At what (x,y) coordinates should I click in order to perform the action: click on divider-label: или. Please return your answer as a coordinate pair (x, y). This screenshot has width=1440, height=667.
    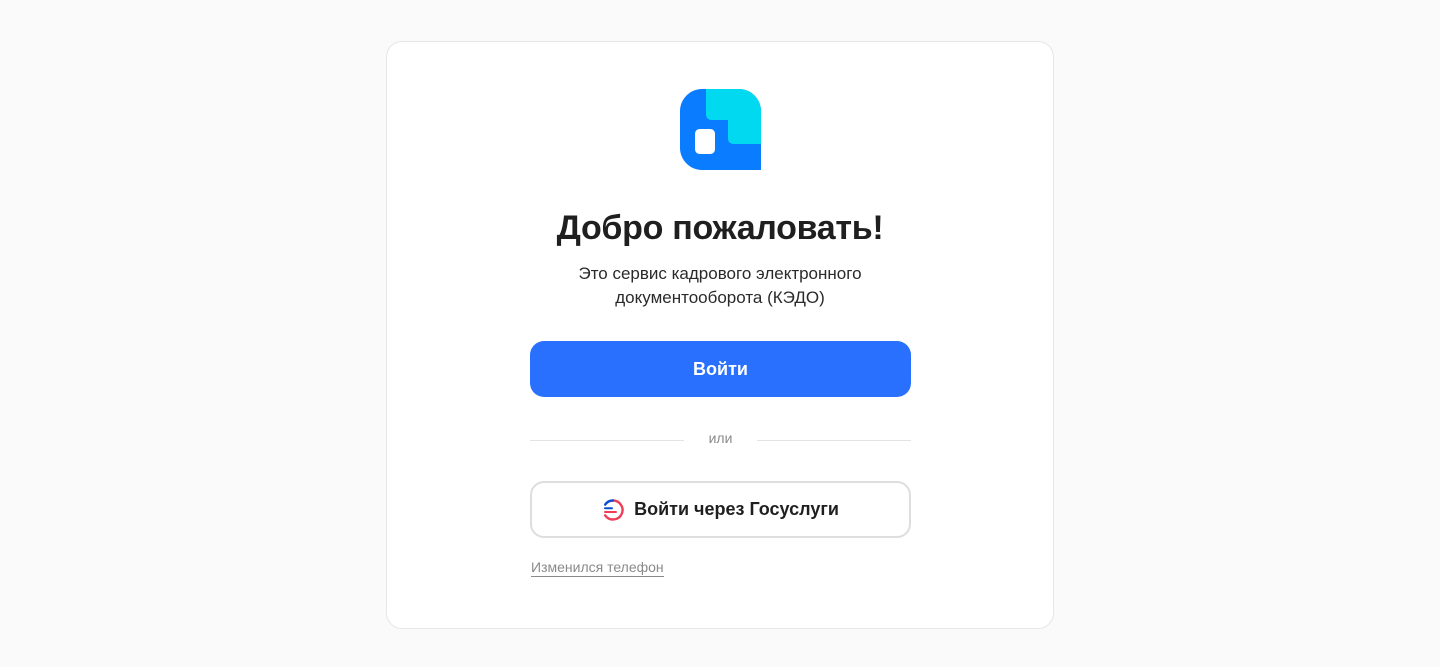
    Looking at the image, I should click on (720, 438).